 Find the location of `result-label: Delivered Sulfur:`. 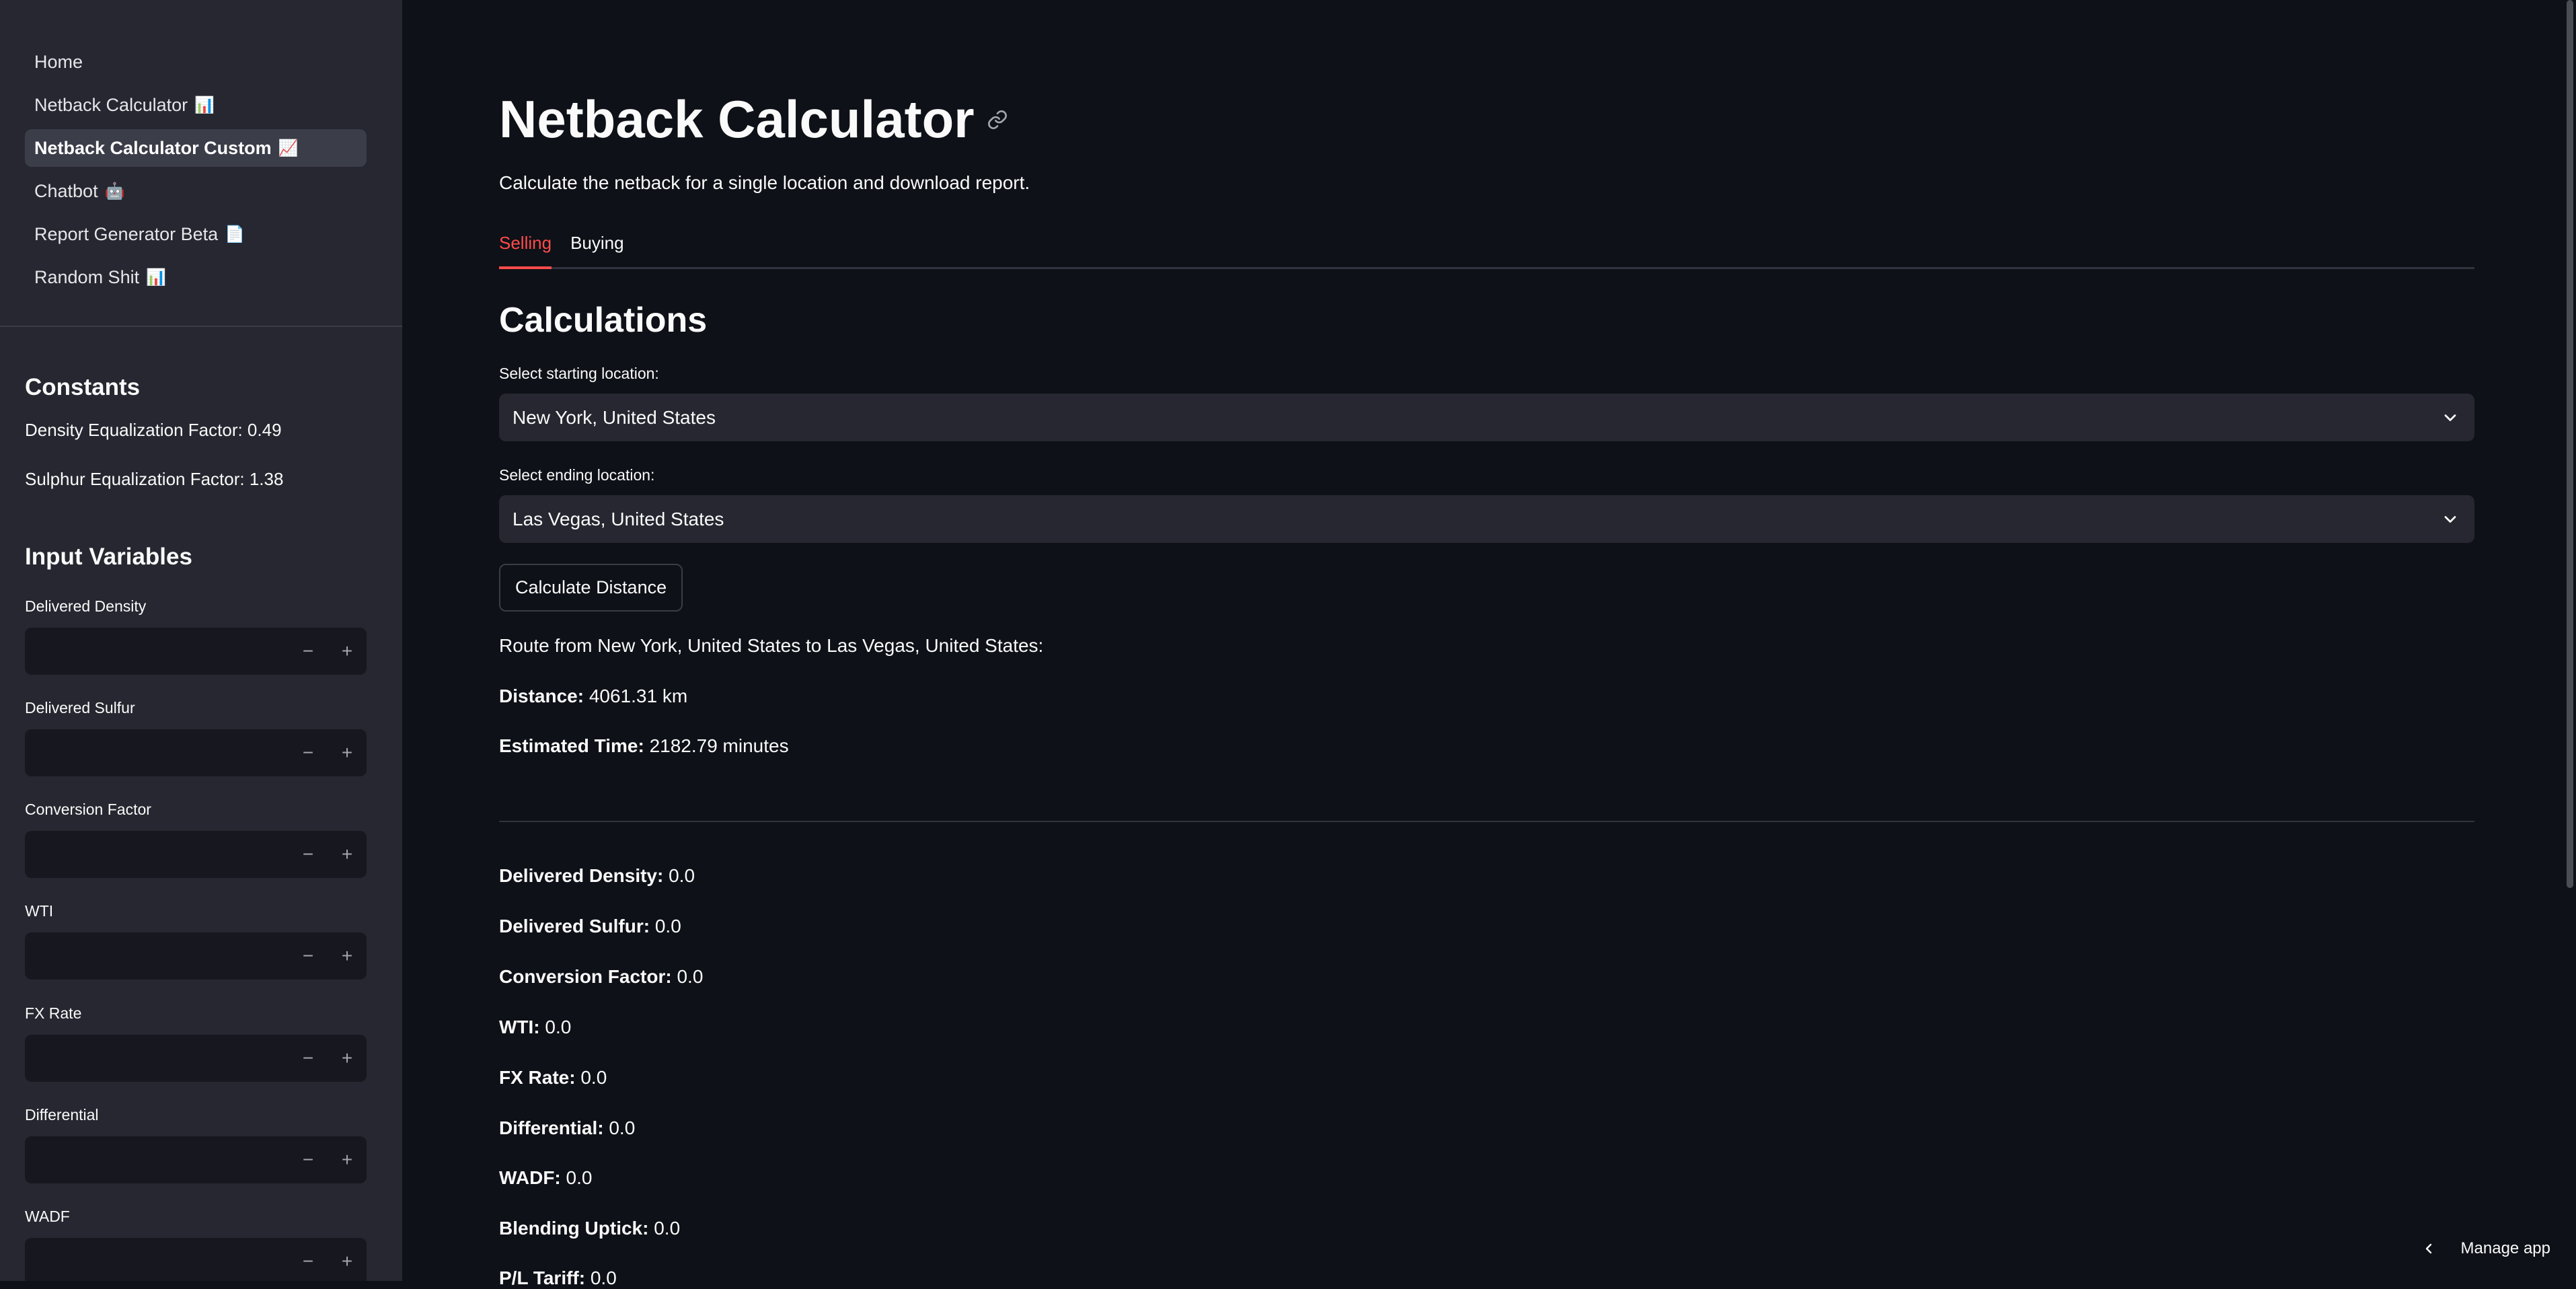

result-label: Delivered Sulfur: is located at coordinates (574, 926).